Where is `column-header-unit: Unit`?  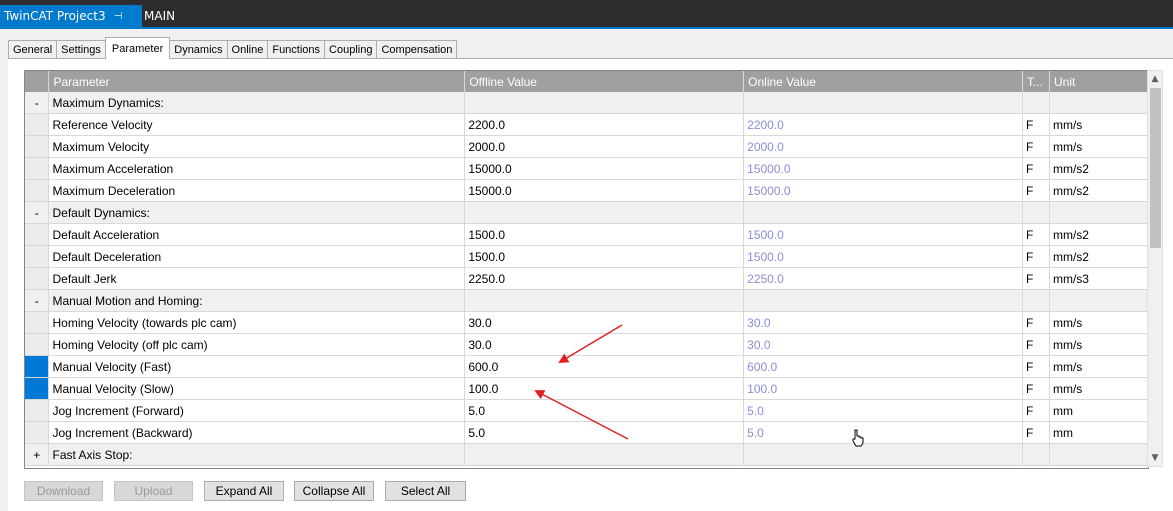 column-header-unit: Unit is located at coordinates (1098, 81).